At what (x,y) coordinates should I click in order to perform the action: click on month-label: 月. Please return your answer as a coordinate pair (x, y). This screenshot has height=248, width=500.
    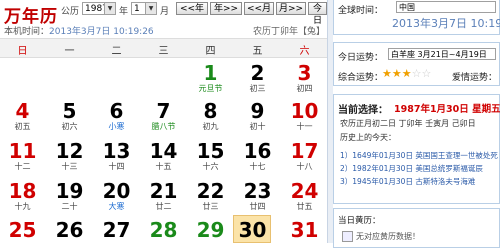
    Looking at the image, I should click on (165, 12).